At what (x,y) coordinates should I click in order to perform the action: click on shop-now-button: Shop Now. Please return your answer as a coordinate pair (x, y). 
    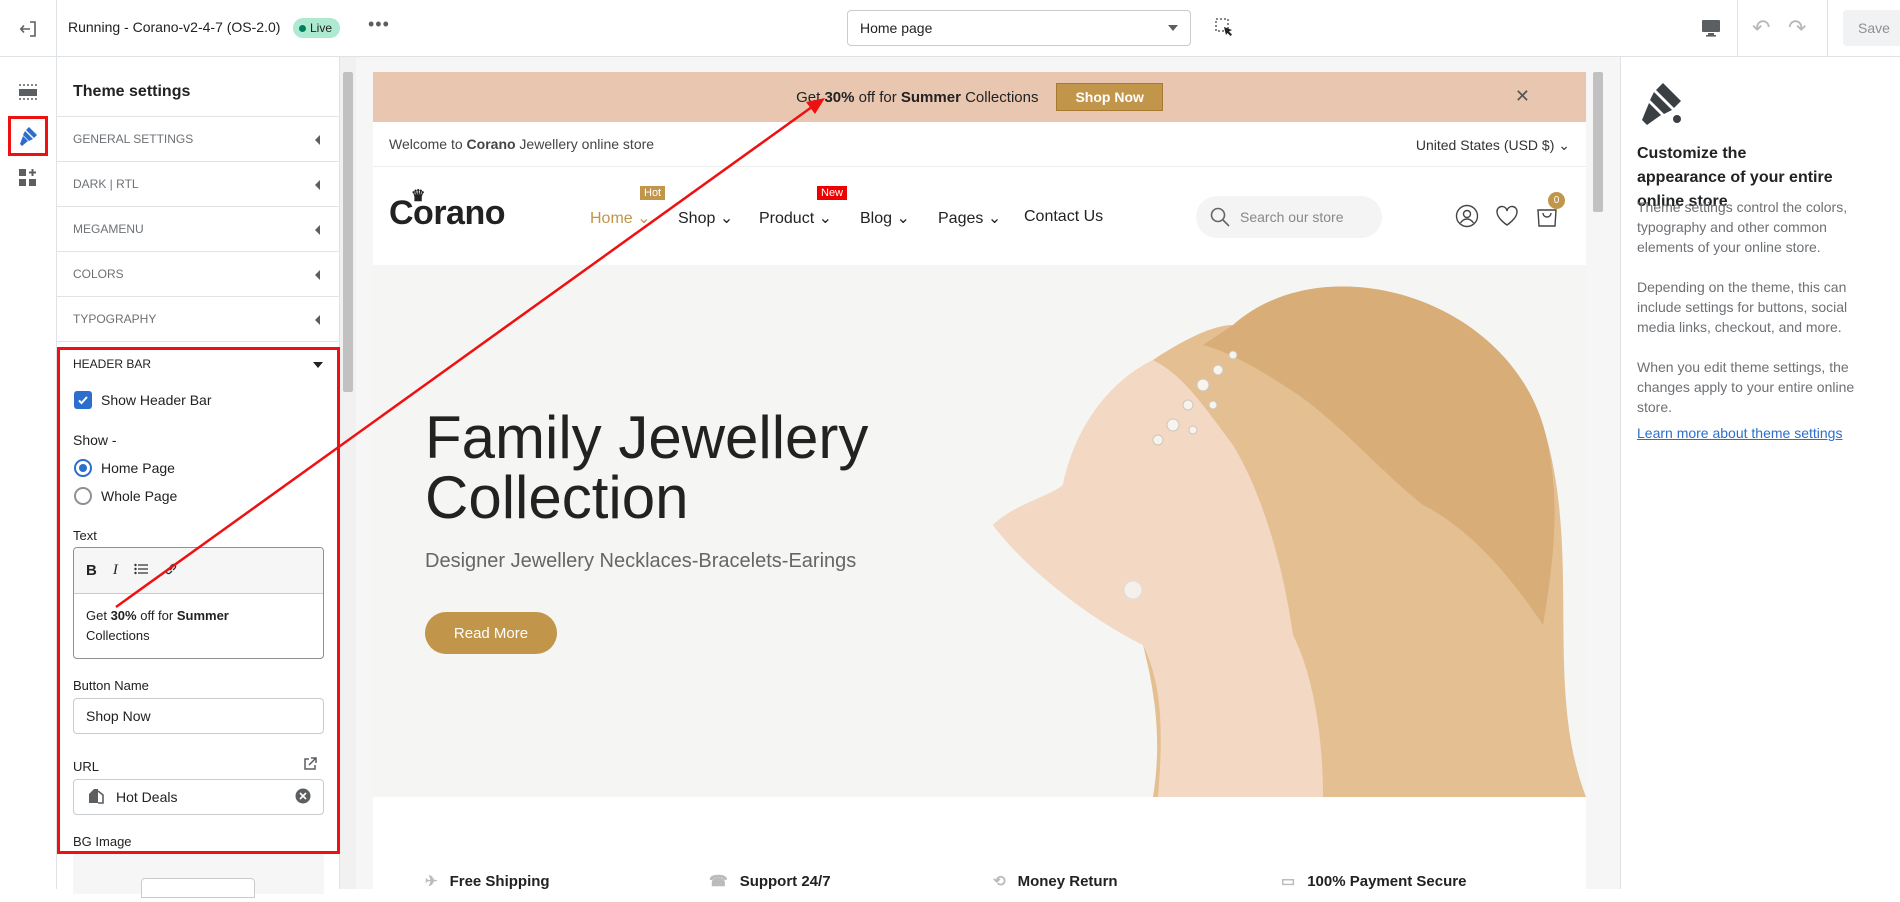
    Looking at the image, I should click on (1109, 97).